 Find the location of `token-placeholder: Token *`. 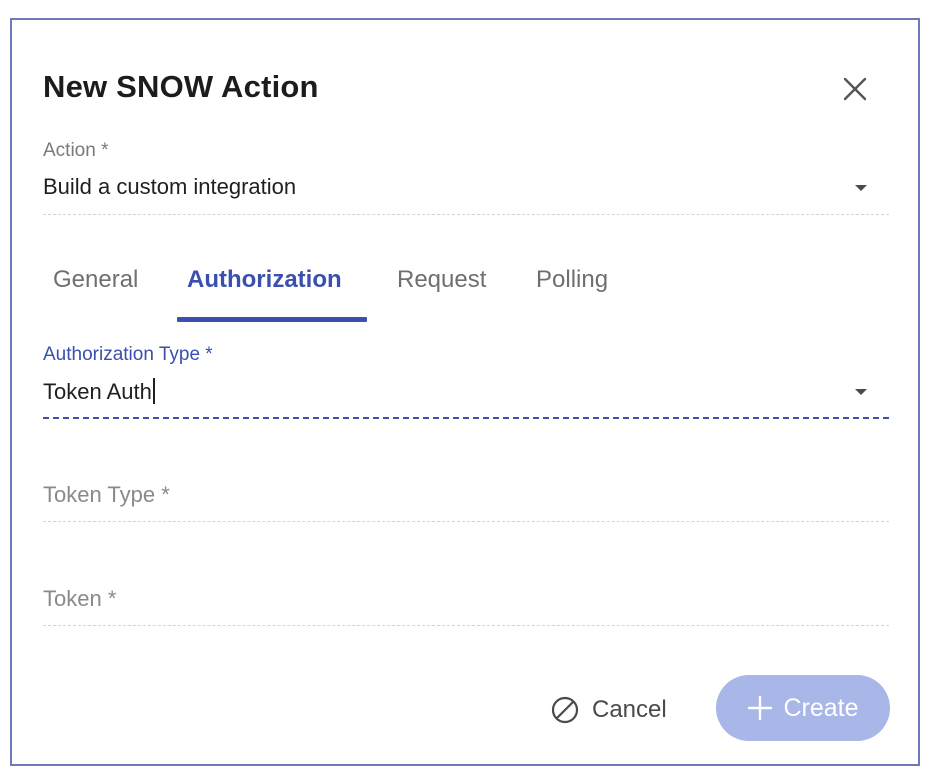

token-placeholder: Token * is located at coordinates (80, 598).